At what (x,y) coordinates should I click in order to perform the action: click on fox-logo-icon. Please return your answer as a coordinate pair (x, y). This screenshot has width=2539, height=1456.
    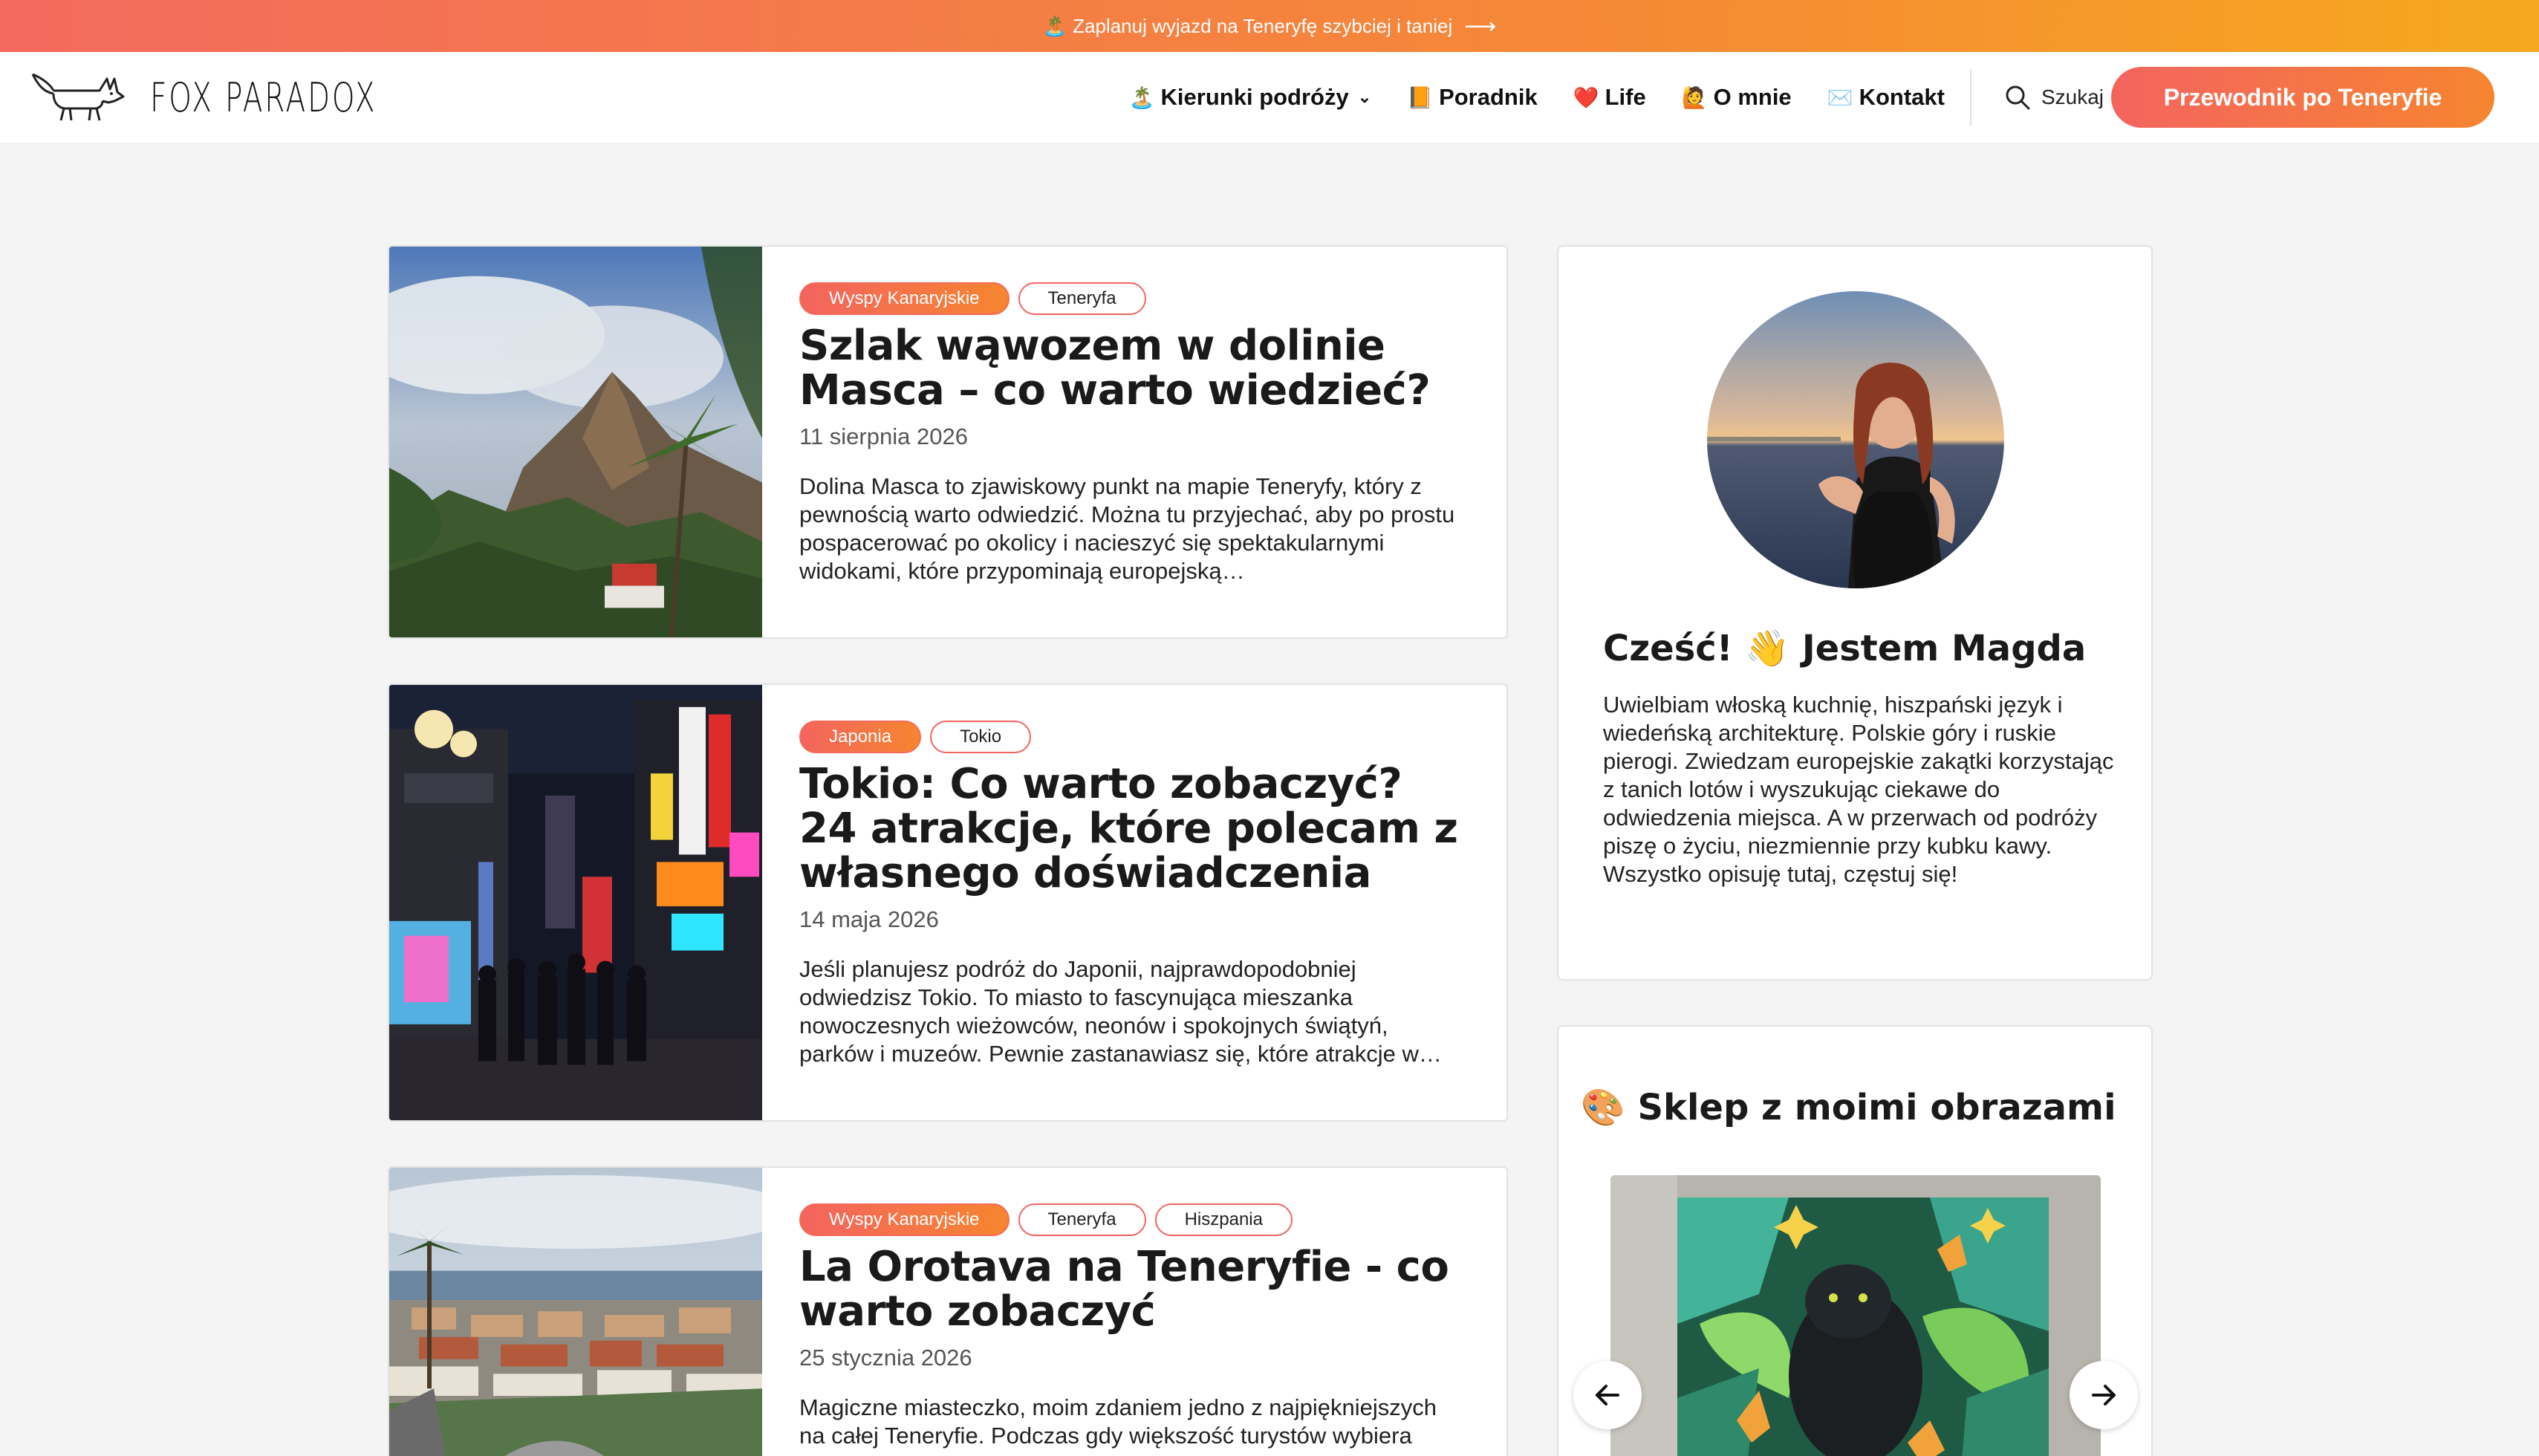
    Looking at the image, I should click on (78, 97).